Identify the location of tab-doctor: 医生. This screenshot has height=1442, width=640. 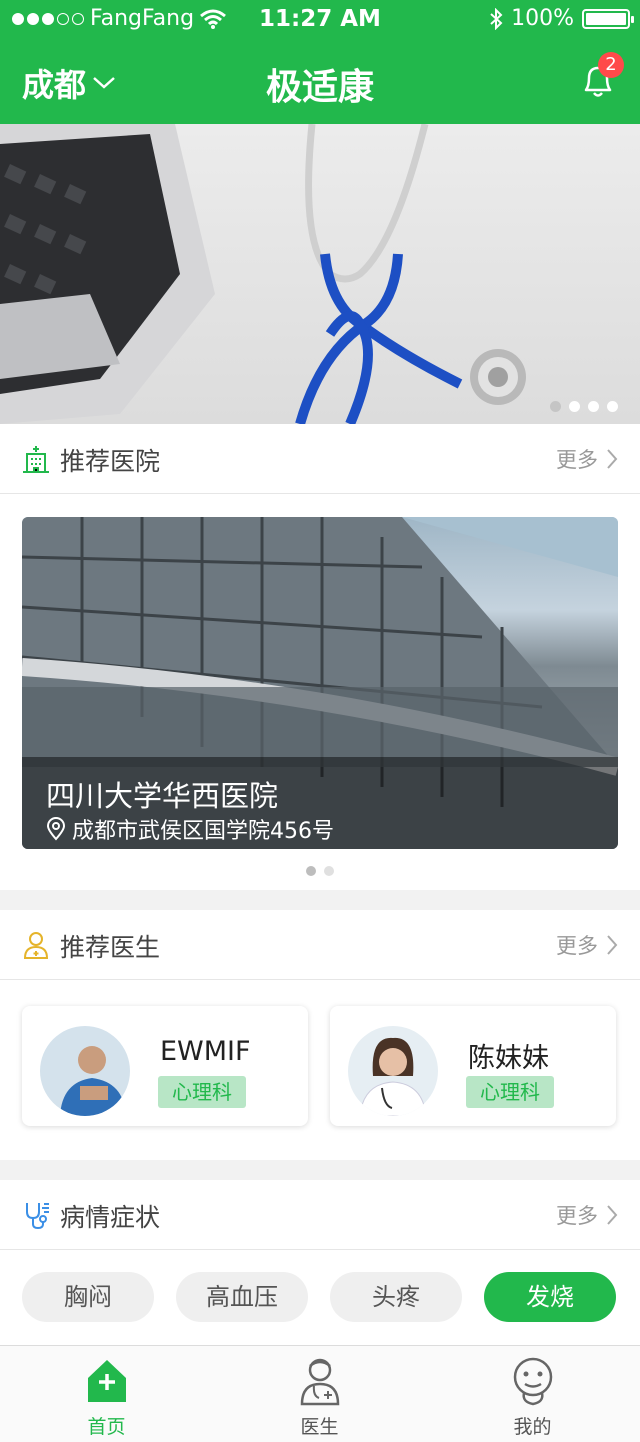
(319, 1394).